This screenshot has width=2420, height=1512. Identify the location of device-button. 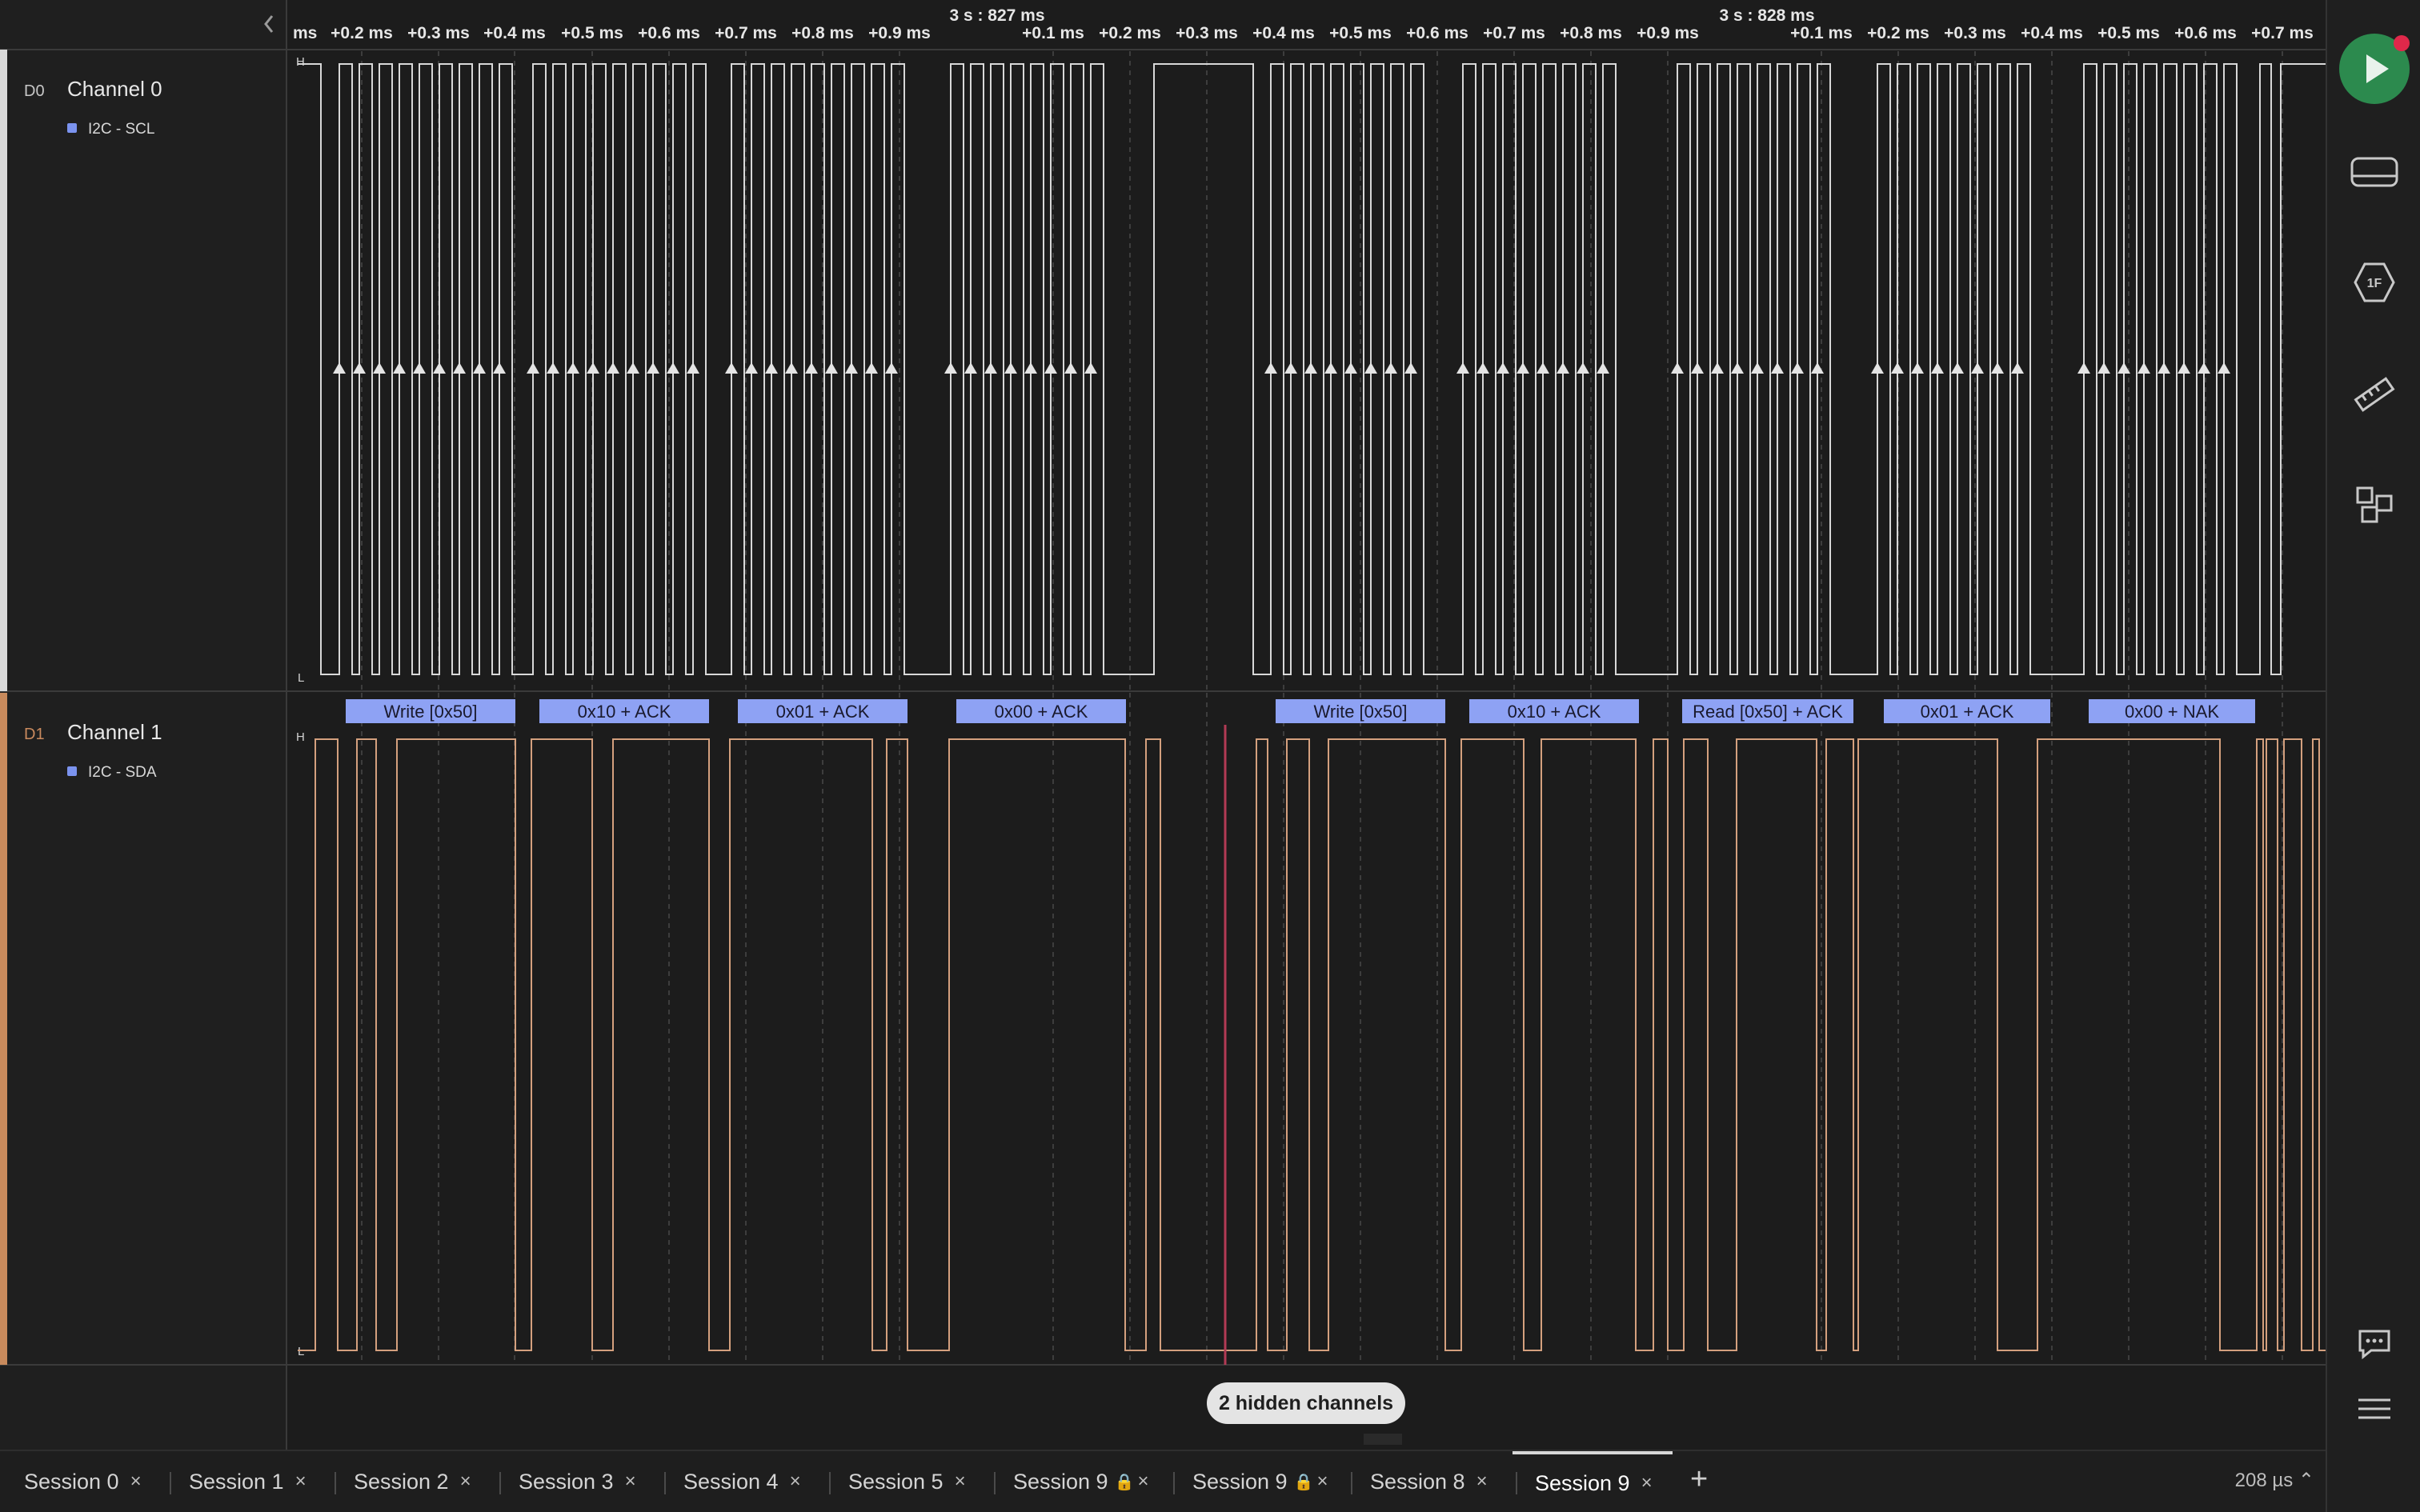
(2373, 172).